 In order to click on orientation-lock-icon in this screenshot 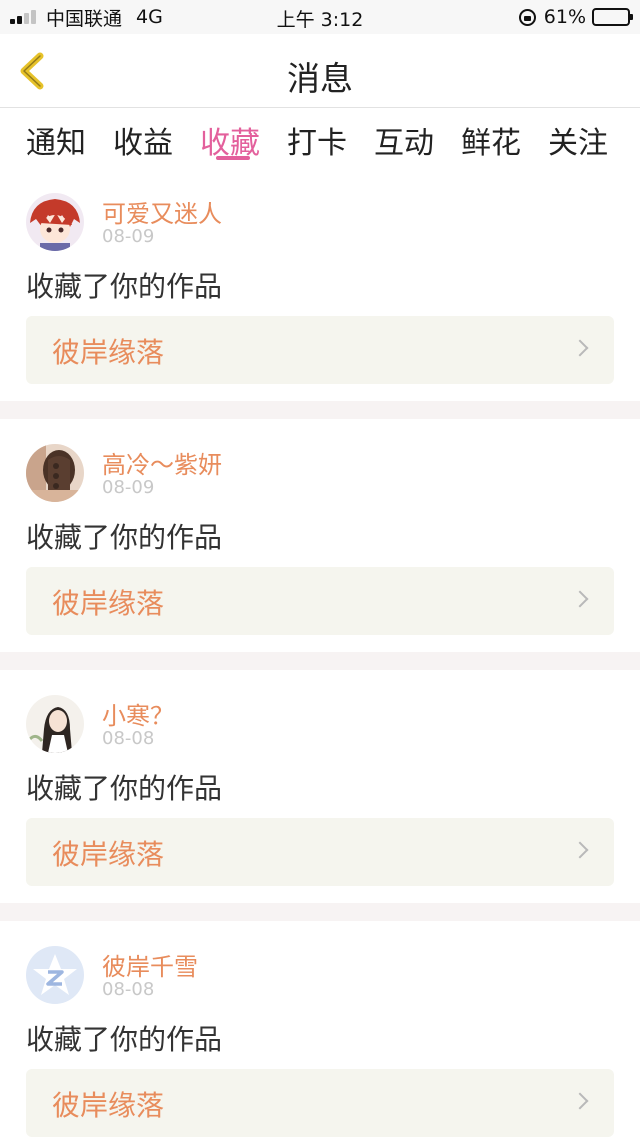, I will do `click(527, 17)`.